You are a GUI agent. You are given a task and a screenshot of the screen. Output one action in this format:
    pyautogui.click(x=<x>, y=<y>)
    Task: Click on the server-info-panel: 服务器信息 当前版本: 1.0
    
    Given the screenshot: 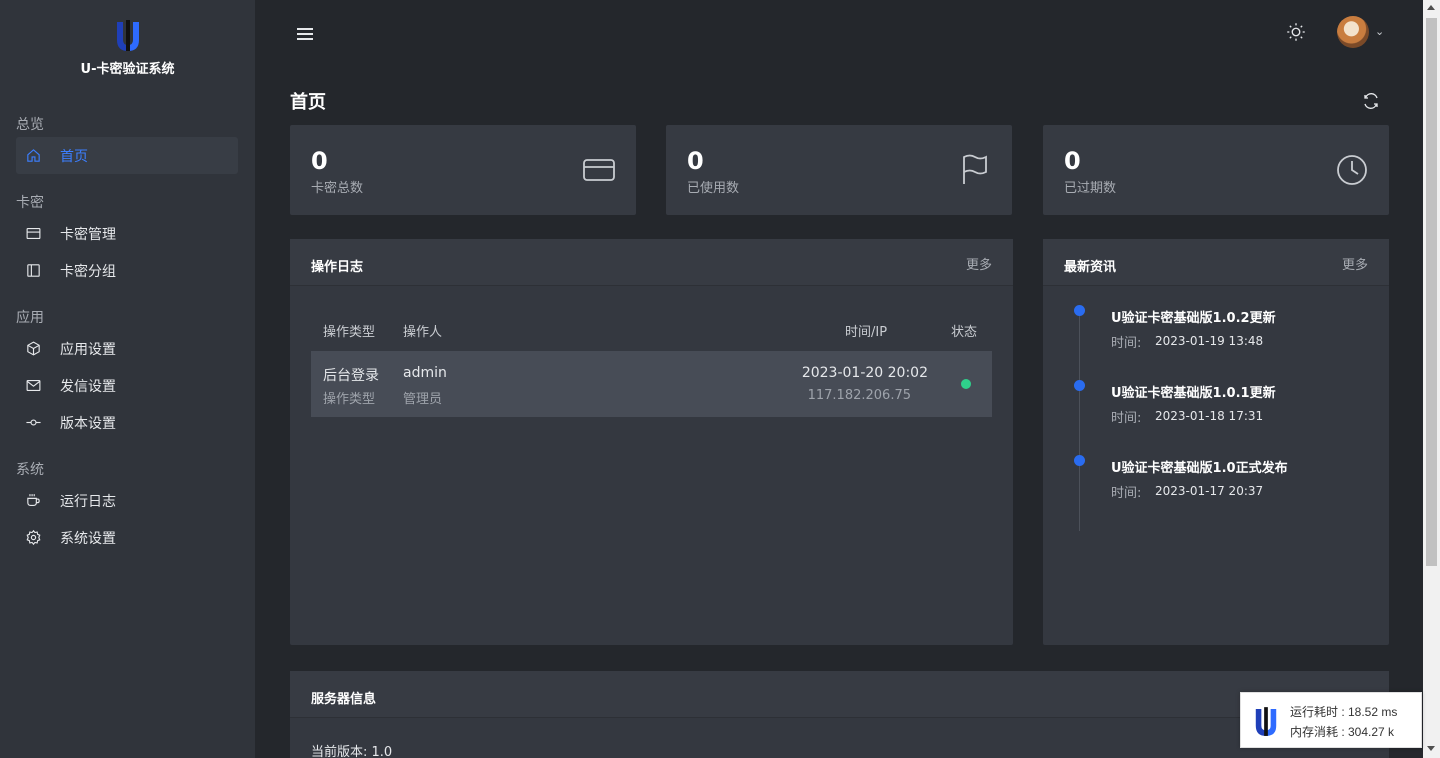 What is the action you would take?
    pyautogui.click(x=839, y=714)
    